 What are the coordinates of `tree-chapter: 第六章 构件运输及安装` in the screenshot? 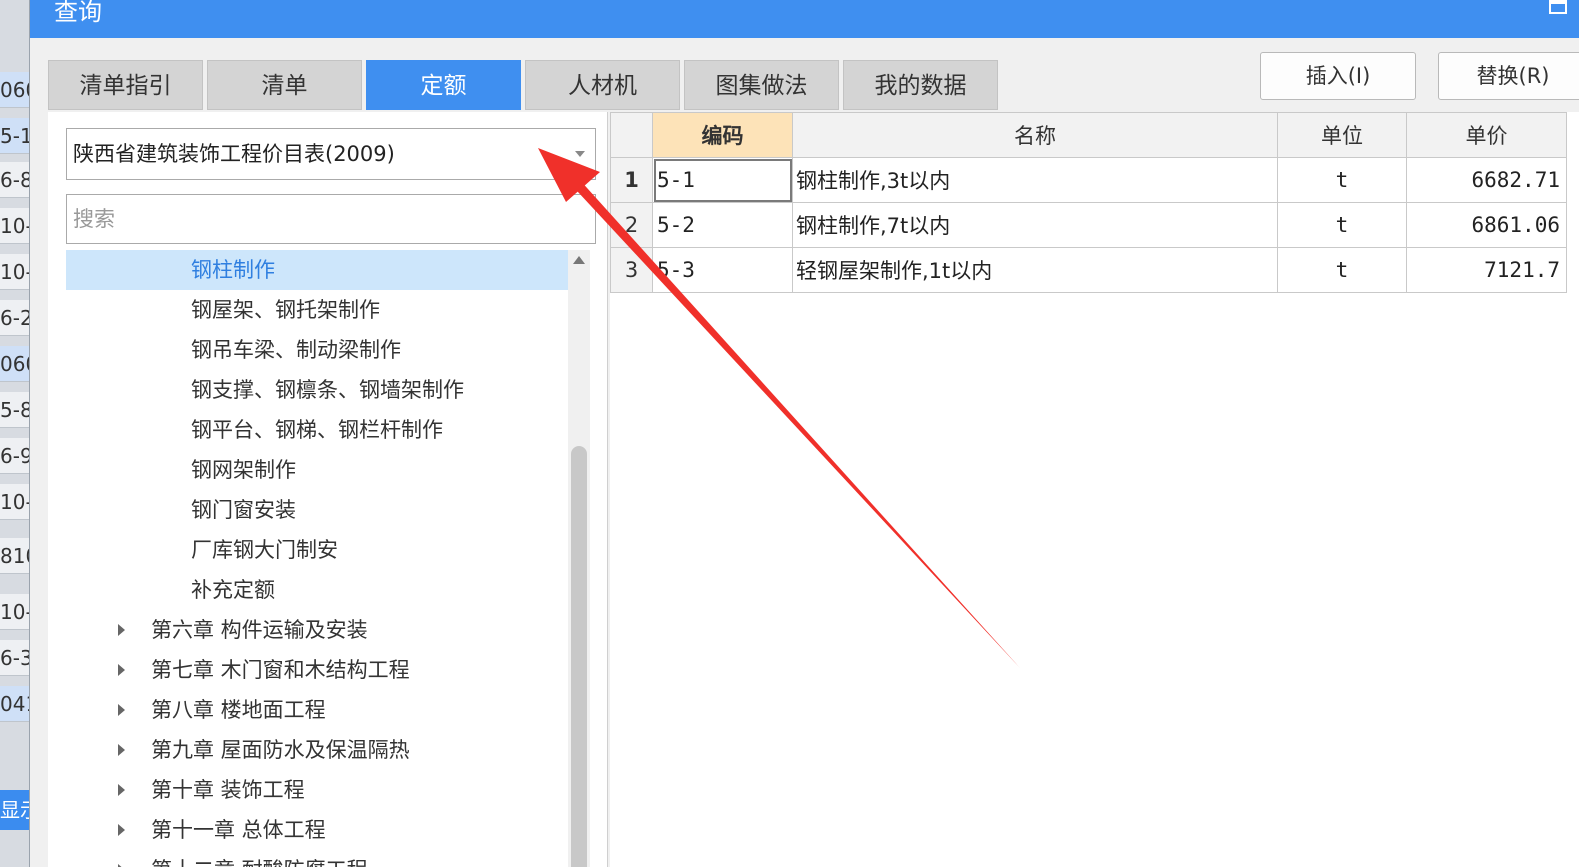 It's located at (317, 630).